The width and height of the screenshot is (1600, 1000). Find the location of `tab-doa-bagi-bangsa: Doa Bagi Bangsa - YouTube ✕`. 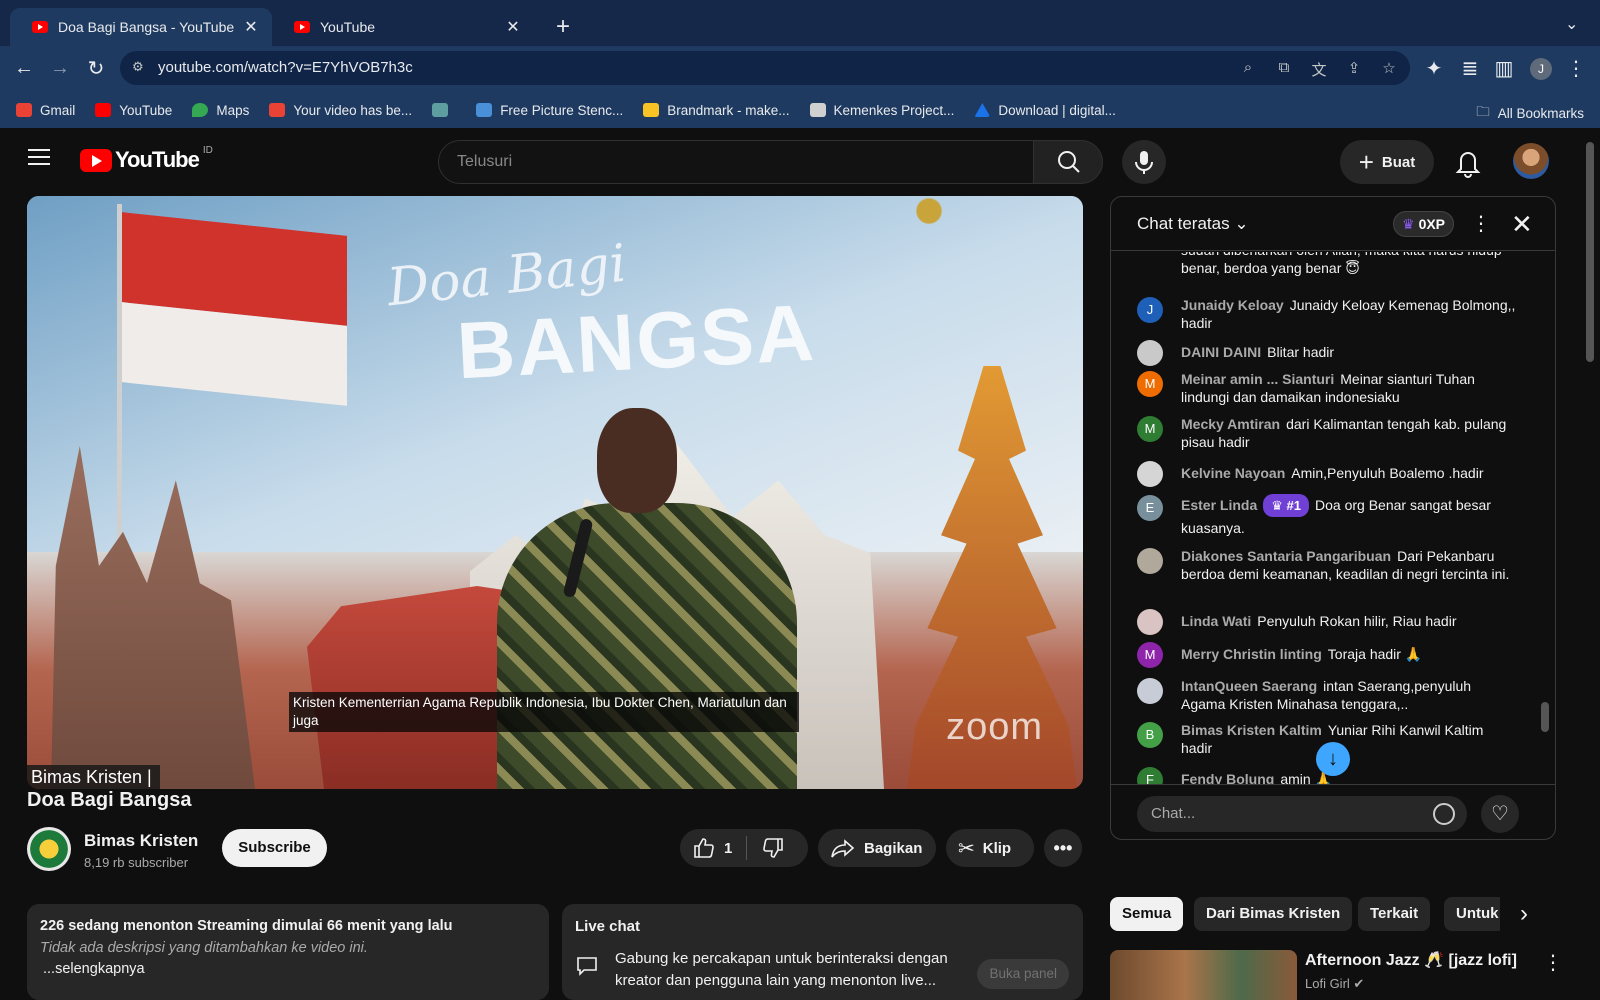

tab-doa-bagi-bangsa: Doa Bagi Bangsa - YouTube ✕ is located at coordinates (141, 27).